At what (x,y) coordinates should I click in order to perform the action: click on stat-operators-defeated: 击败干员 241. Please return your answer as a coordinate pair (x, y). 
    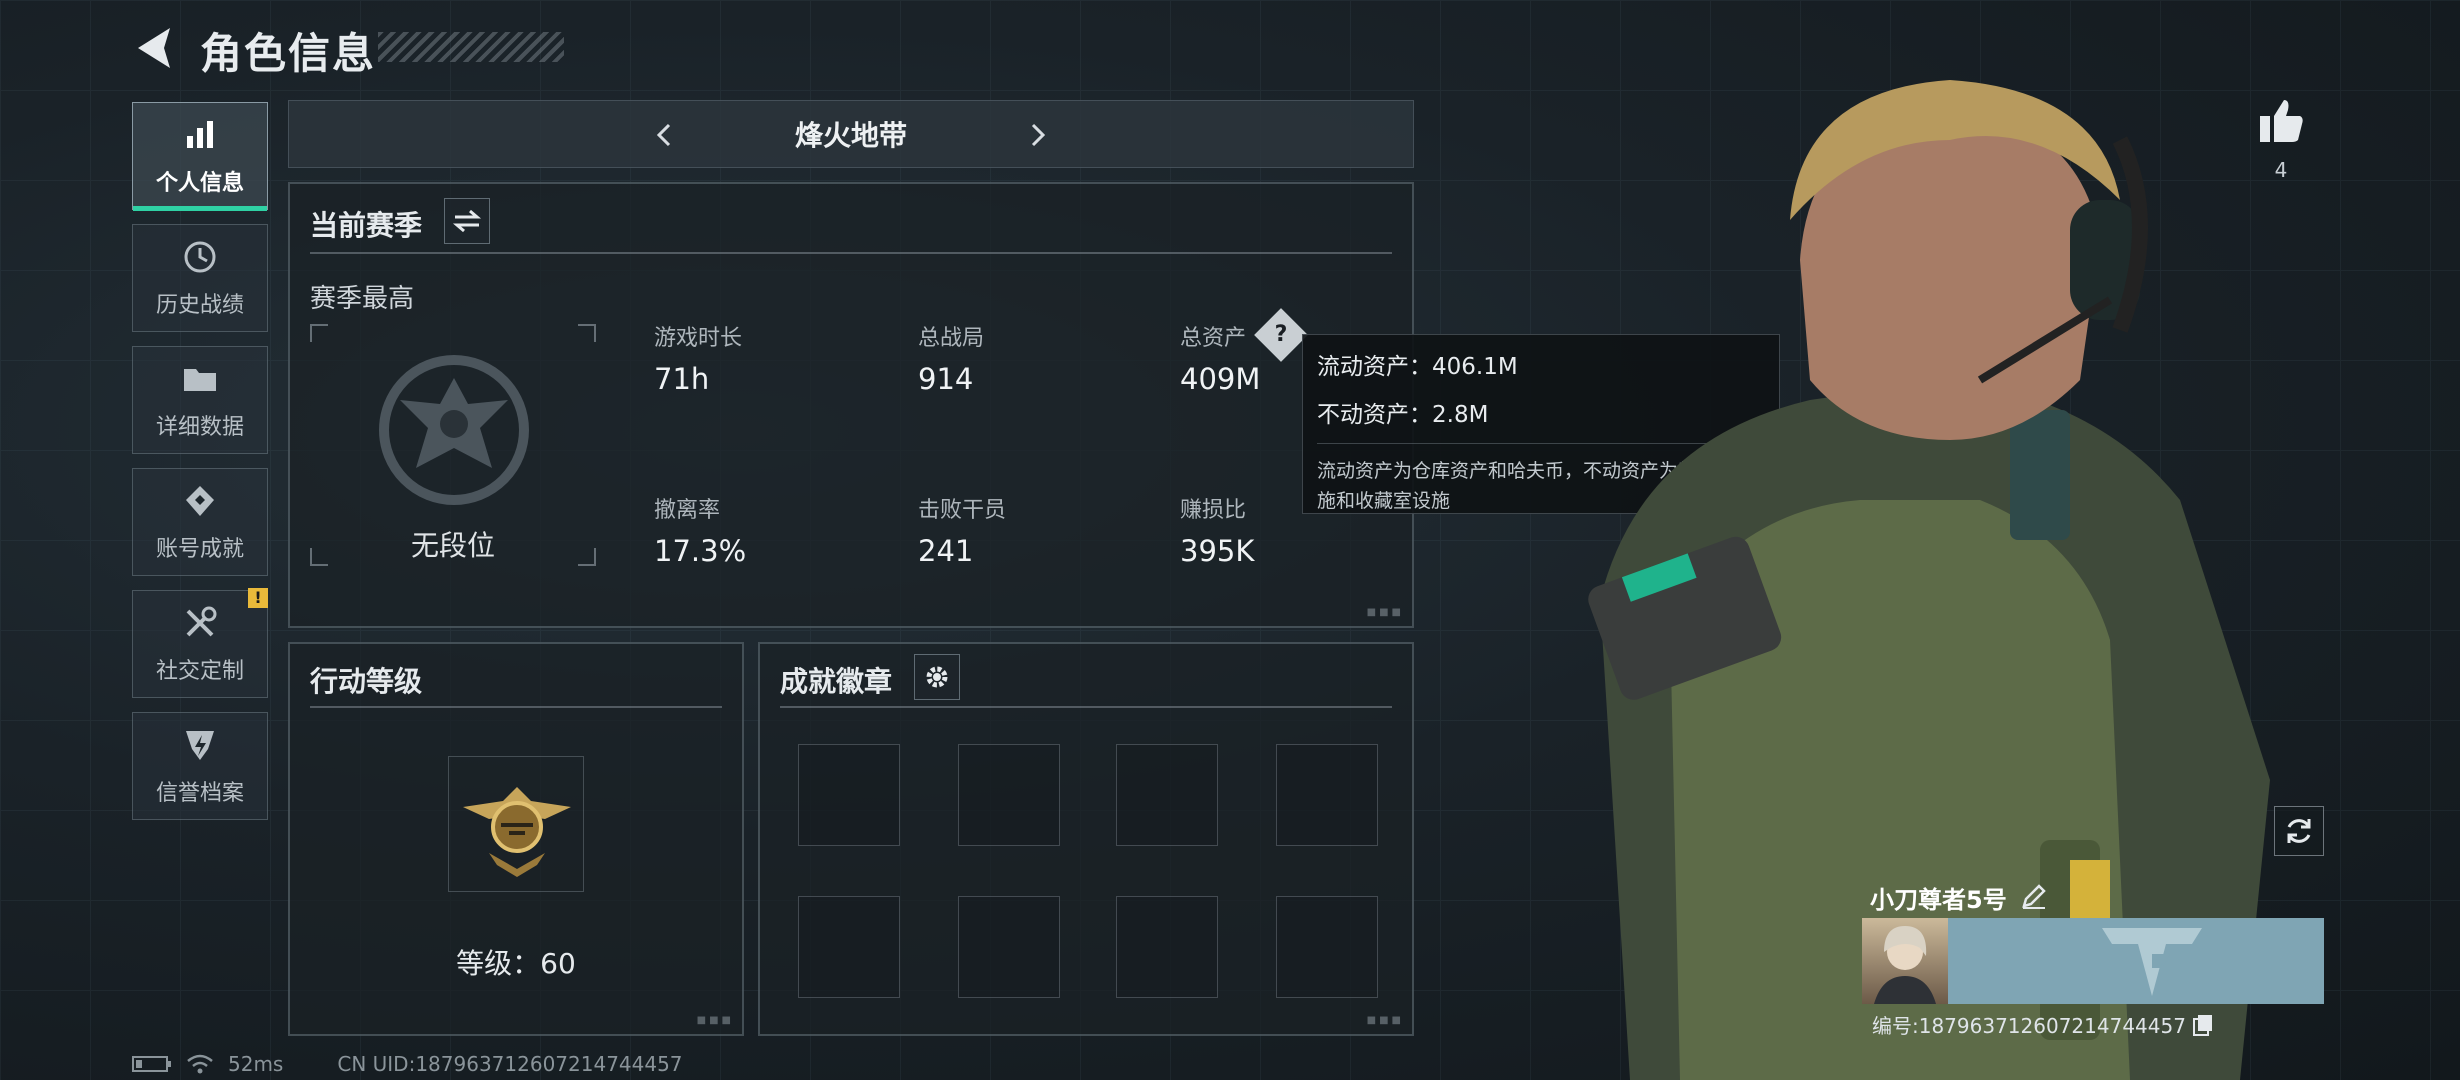
    Looking at the image, I should click on (962, 533).